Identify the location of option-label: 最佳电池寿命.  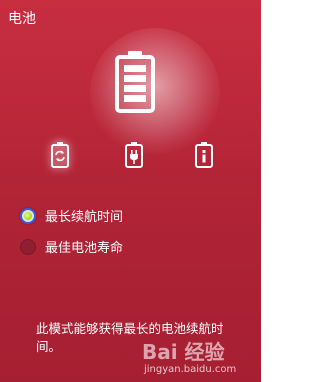
(84, 248).